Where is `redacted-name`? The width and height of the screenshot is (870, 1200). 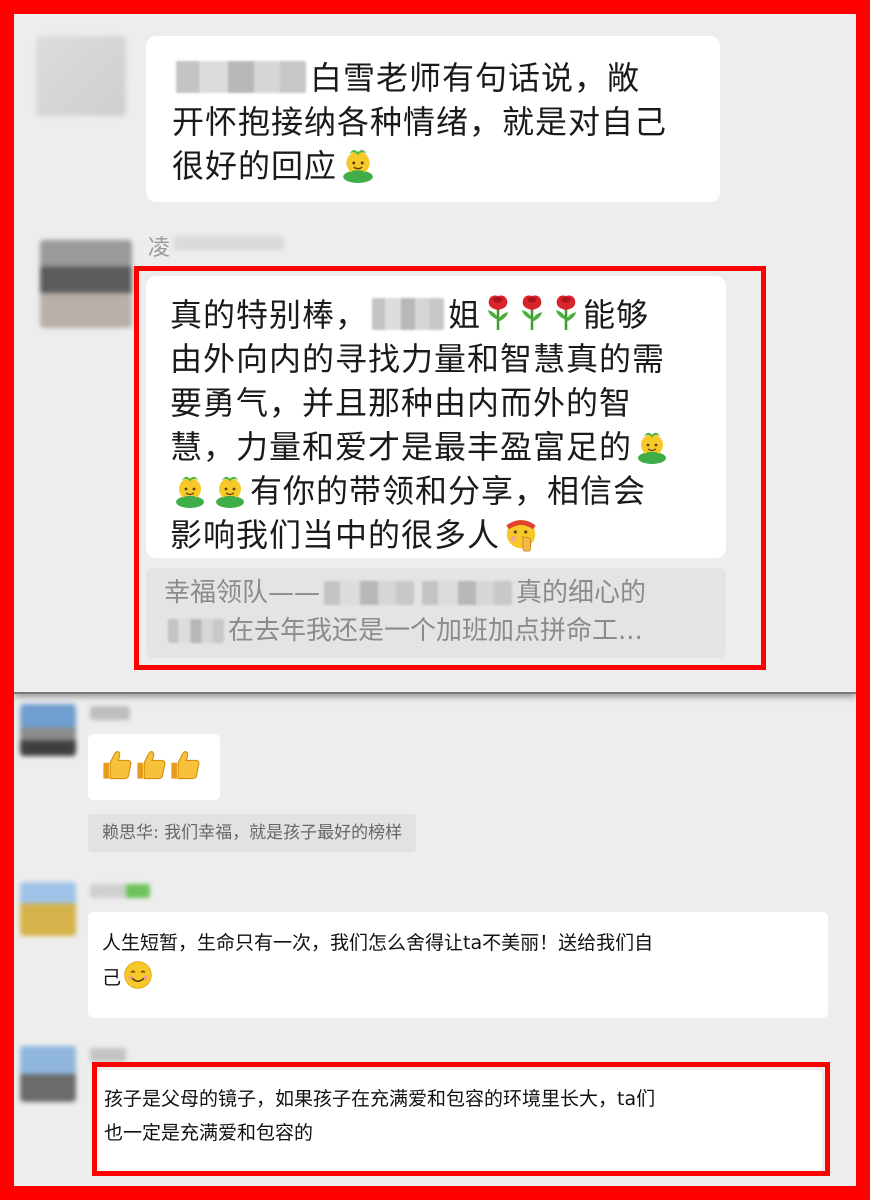
redacted-name is located at coordinates (241, 77).